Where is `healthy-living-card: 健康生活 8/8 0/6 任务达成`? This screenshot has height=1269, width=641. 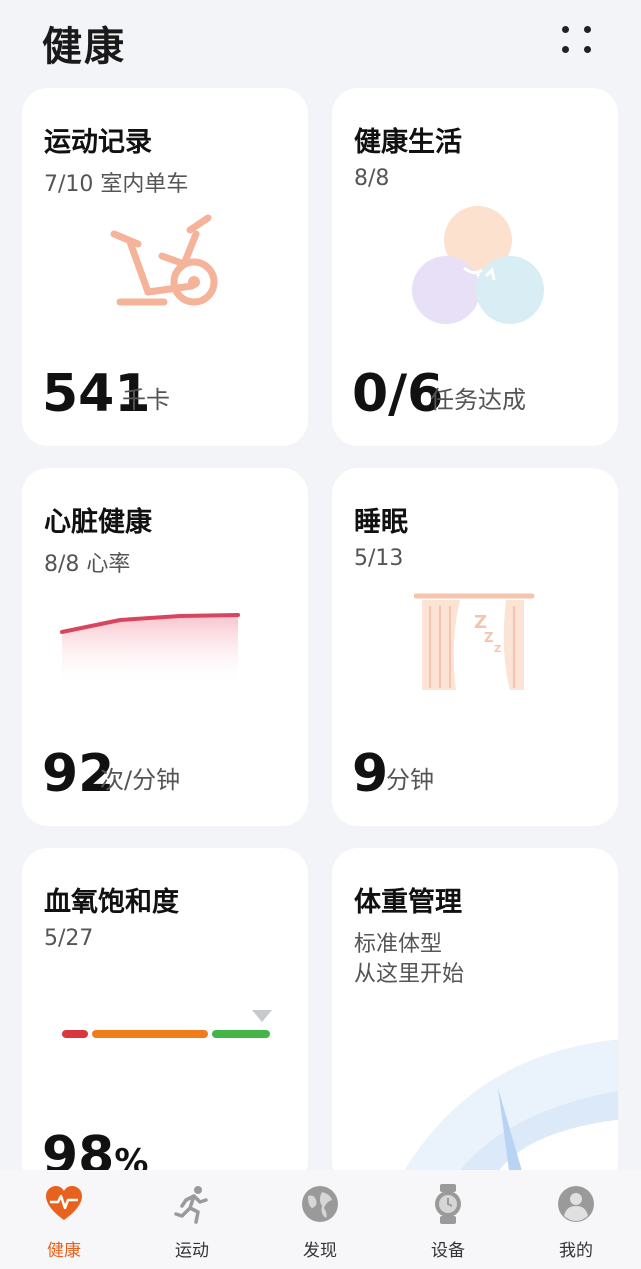
healthy-living-card: 健康生活 8/8 0/6 任务达成 is located at coordinates (475, 267).